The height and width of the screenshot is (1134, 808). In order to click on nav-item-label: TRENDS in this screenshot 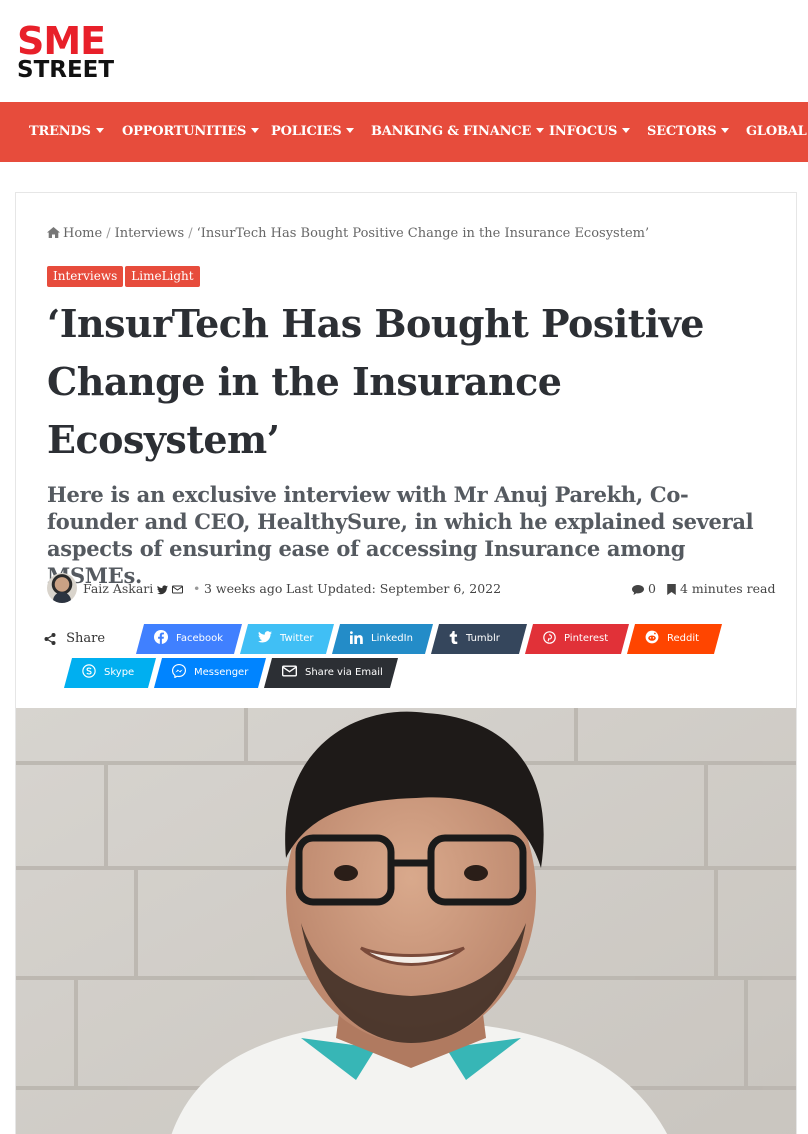, I will do `click(60, 131)`.